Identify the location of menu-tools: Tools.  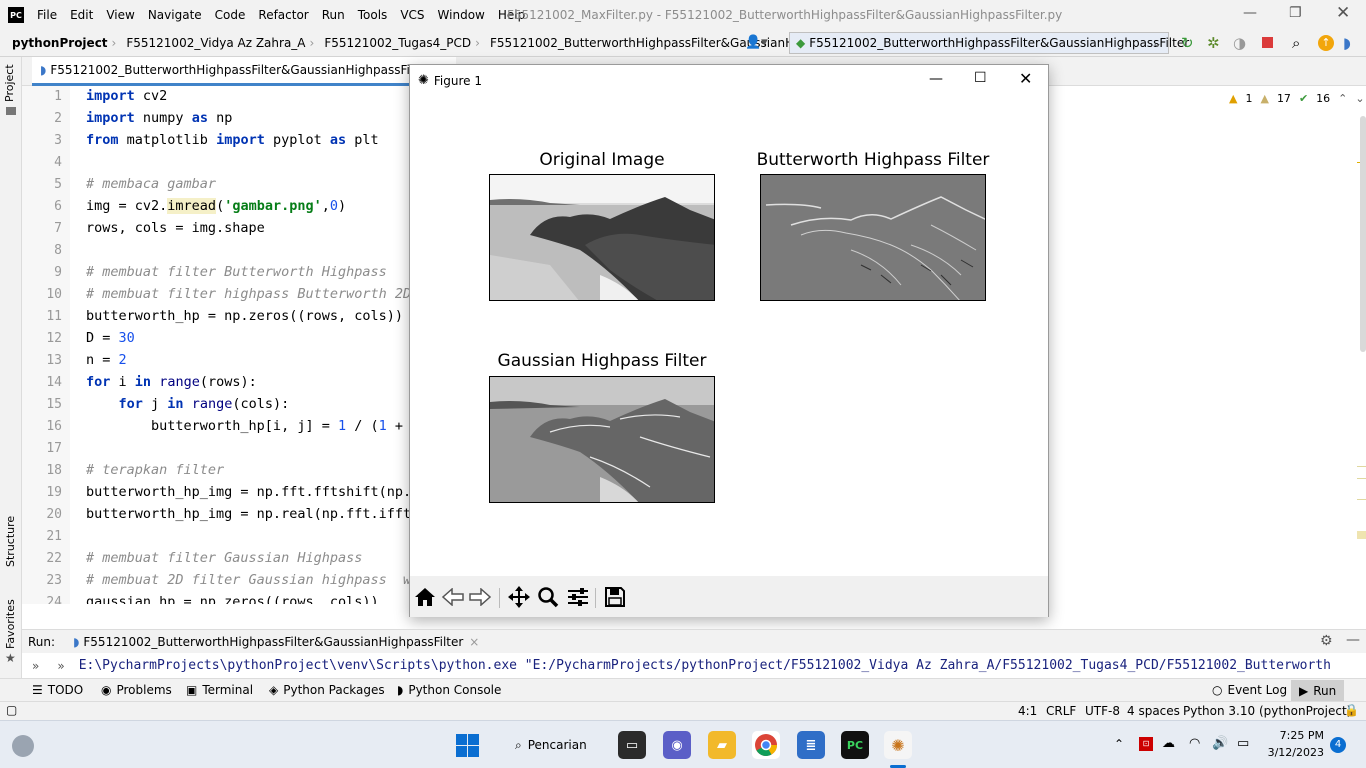
(373, 15).